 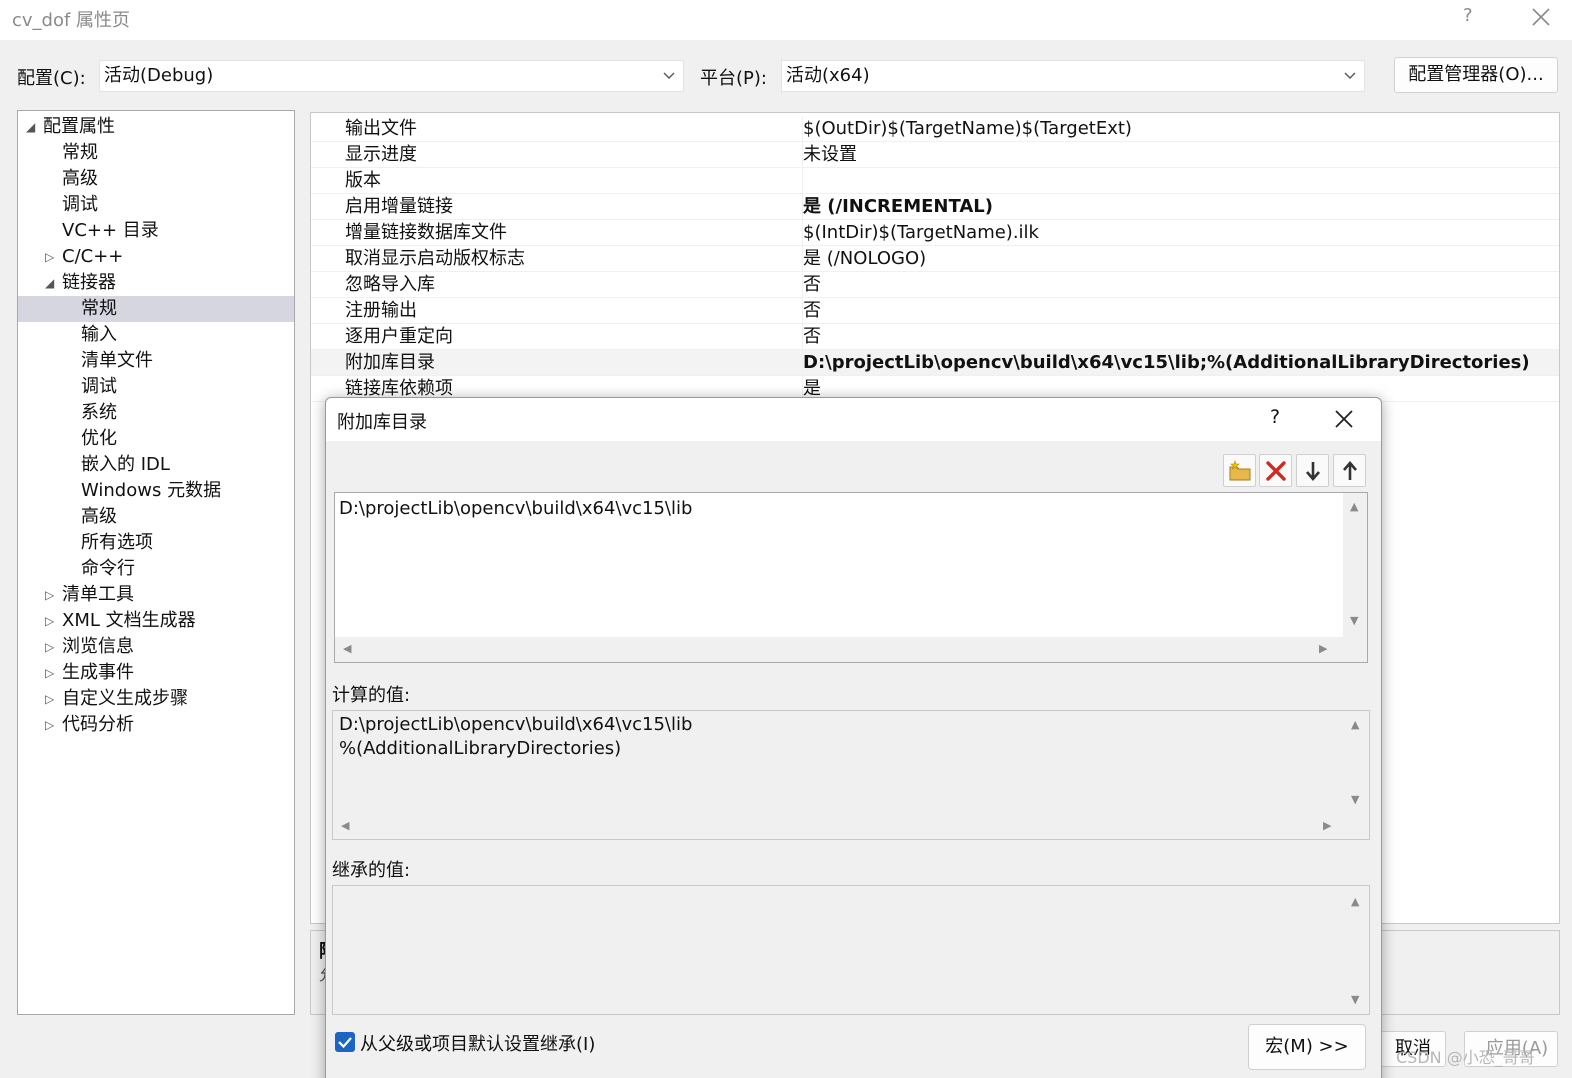 What do you see at coordinates (156, 335) in the screenshot?
I see `tree-item-linker-input: 输入` at bounding box center [156, 335].